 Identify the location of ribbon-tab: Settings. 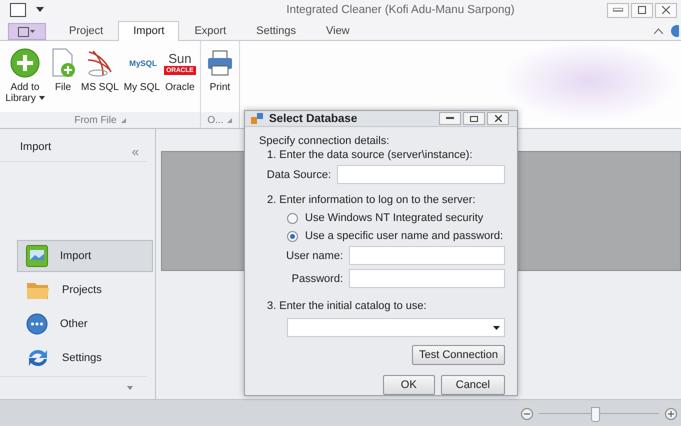
(276, 31).